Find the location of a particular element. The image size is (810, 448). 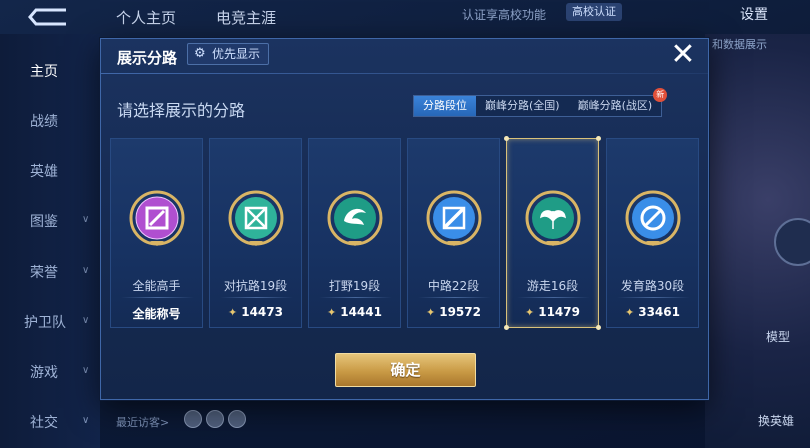

route-name: 游走16段 is located at coordinates (552, 286).